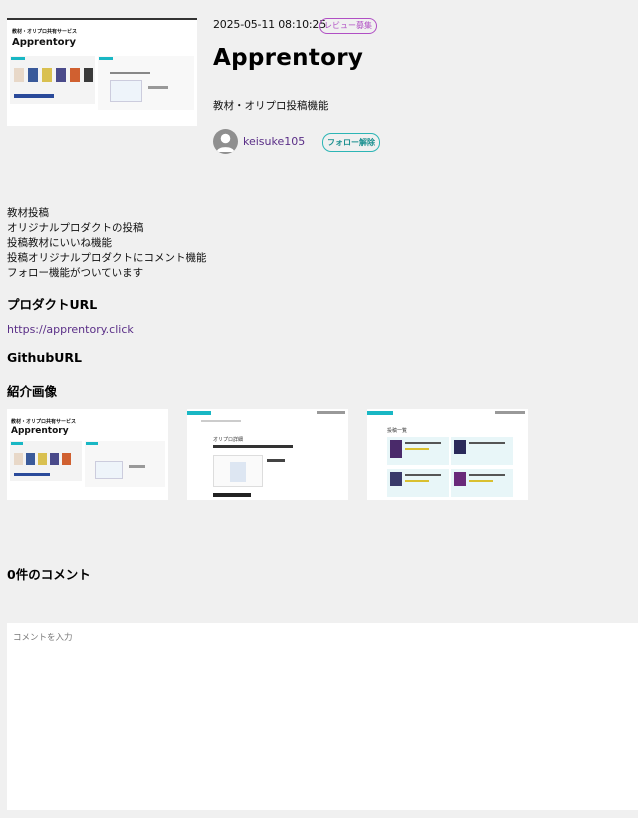 This screenshot has width=638, height=818. What do you see at coordinates (146, 83) in the screenshot?
I see `thumbnail-mockup-right` at bounding box center [146, 83].